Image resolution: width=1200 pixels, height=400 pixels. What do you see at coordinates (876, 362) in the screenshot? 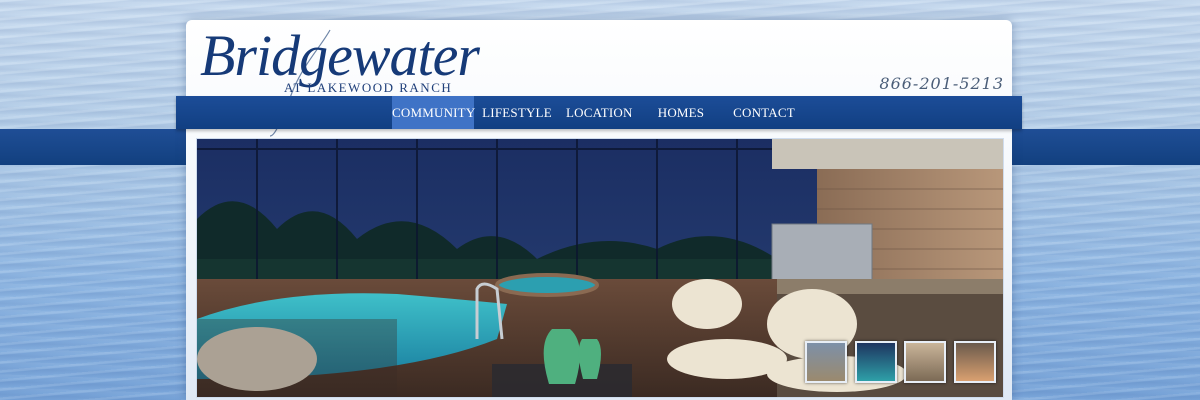
I see `pool-night-thumbnail-icon` at bounding box center [876, 362].